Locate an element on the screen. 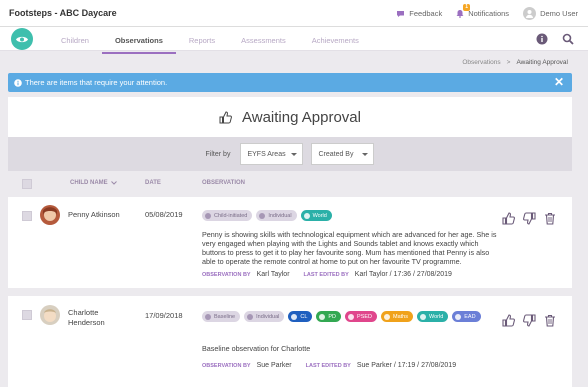  observation-text: Baseline observation for Charlotte is located at coordinates (256, 348).